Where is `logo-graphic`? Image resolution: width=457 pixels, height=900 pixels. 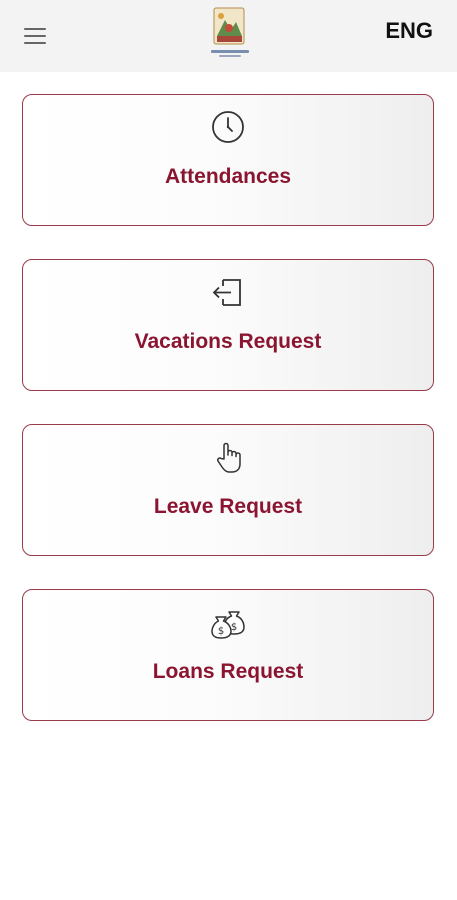 logo-graphic is located at coordinates (230, 32).